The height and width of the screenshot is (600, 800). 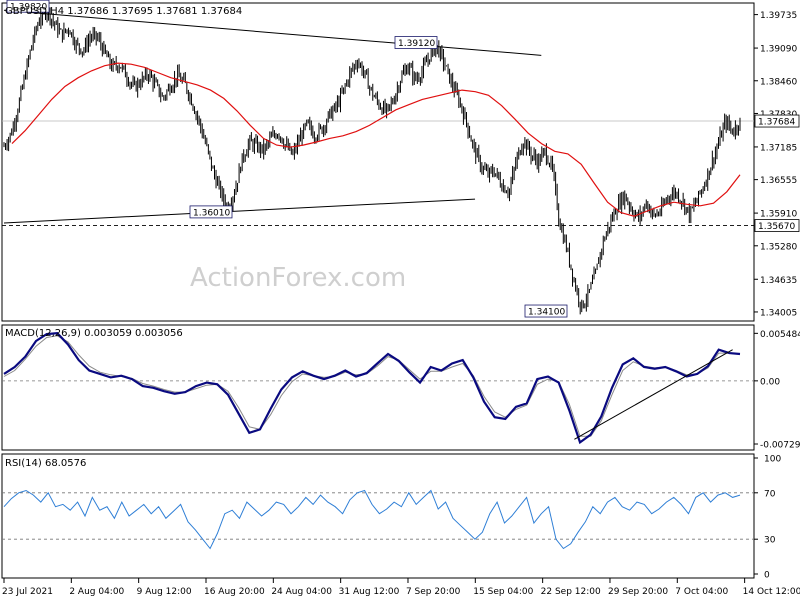 I want to click on rsi-pane-title: RSI(14) 68.0576, so click(x=45, y=463).